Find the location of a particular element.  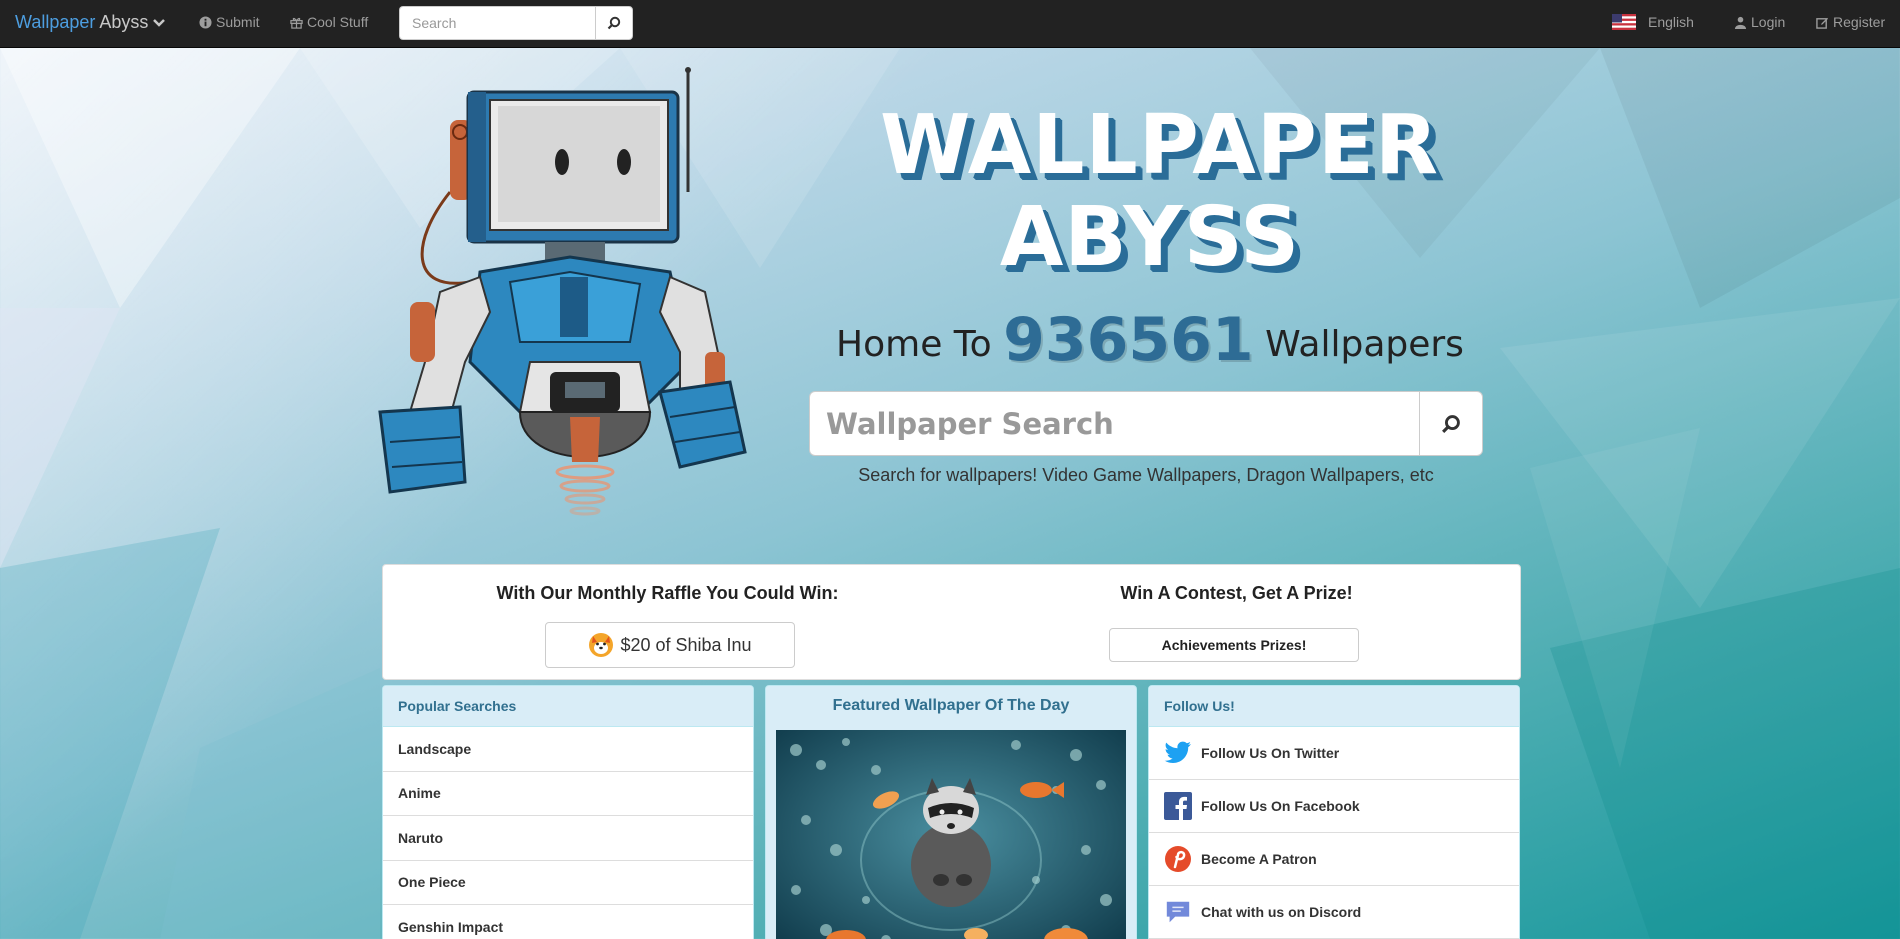

patreon-icon is located at coordinates (1178, 859).